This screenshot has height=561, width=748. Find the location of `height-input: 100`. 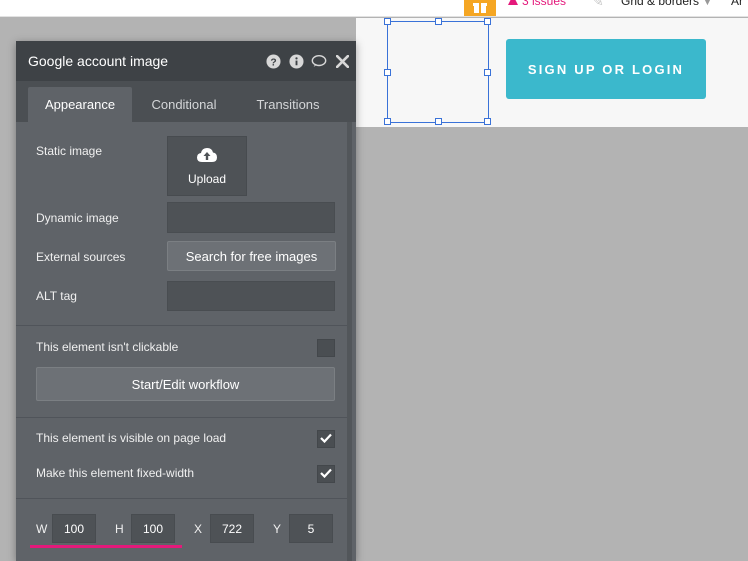

height-input: 100 is located at coordinates (153, 528).